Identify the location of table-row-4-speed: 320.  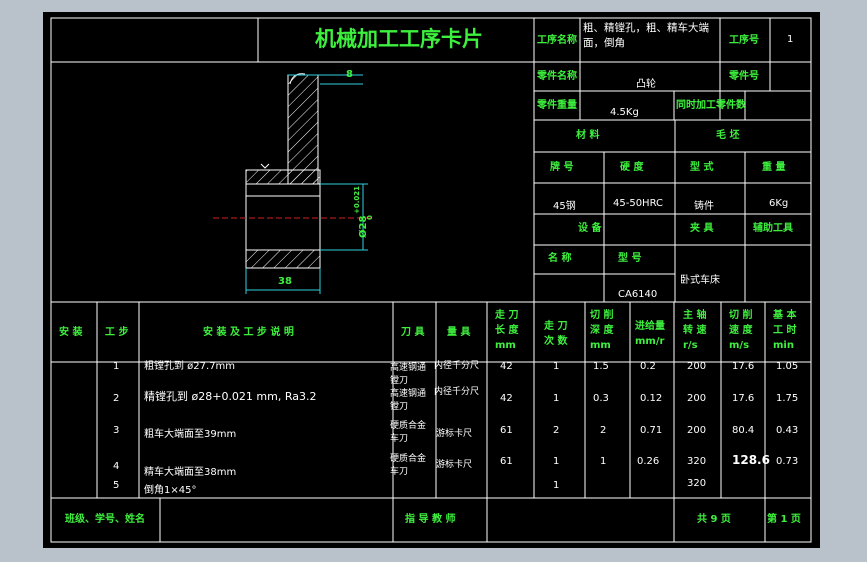
(697, 461).